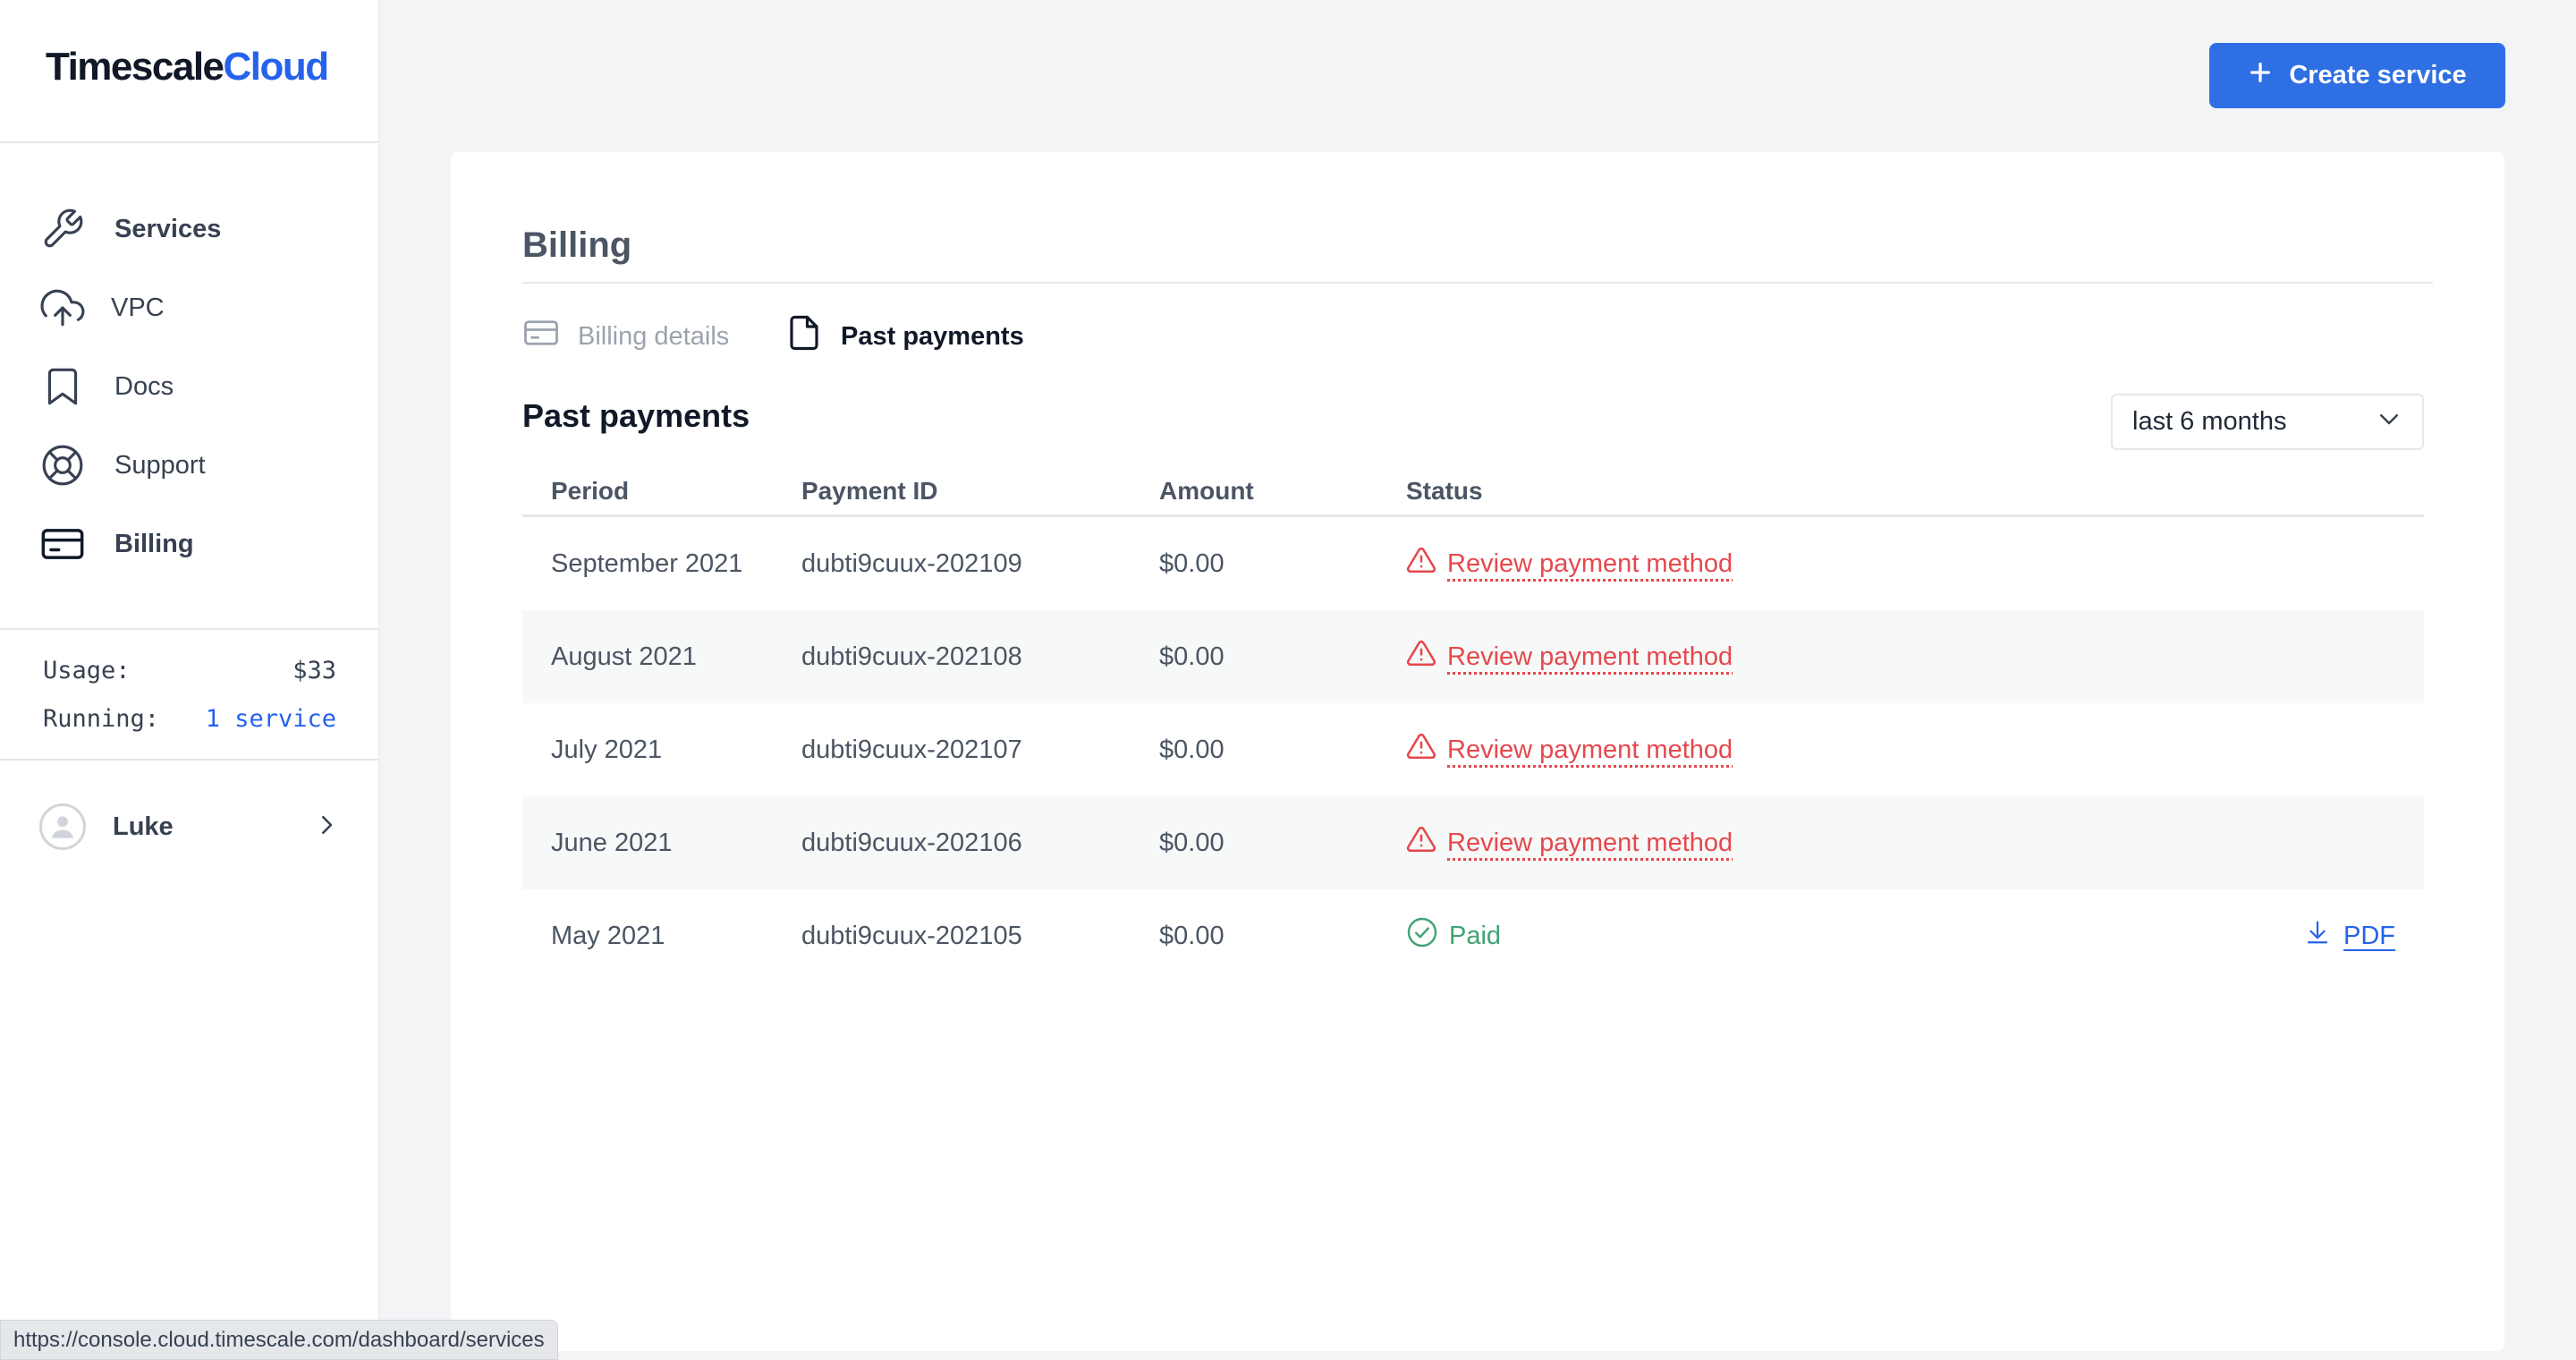 Image resolution: width=2576 pixels, height=1360 pixels. I want to click on column-header-payment-id: Payment ID, so click(869, 491).